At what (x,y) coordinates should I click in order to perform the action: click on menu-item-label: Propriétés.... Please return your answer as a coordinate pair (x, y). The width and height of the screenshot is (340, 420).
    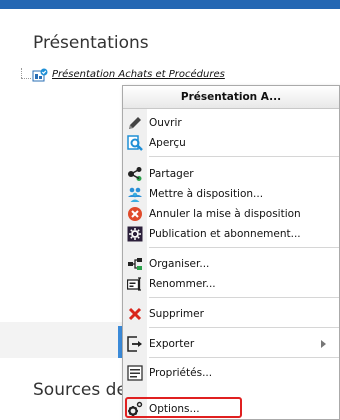
    Looking at the image, I should click on (181, 373).